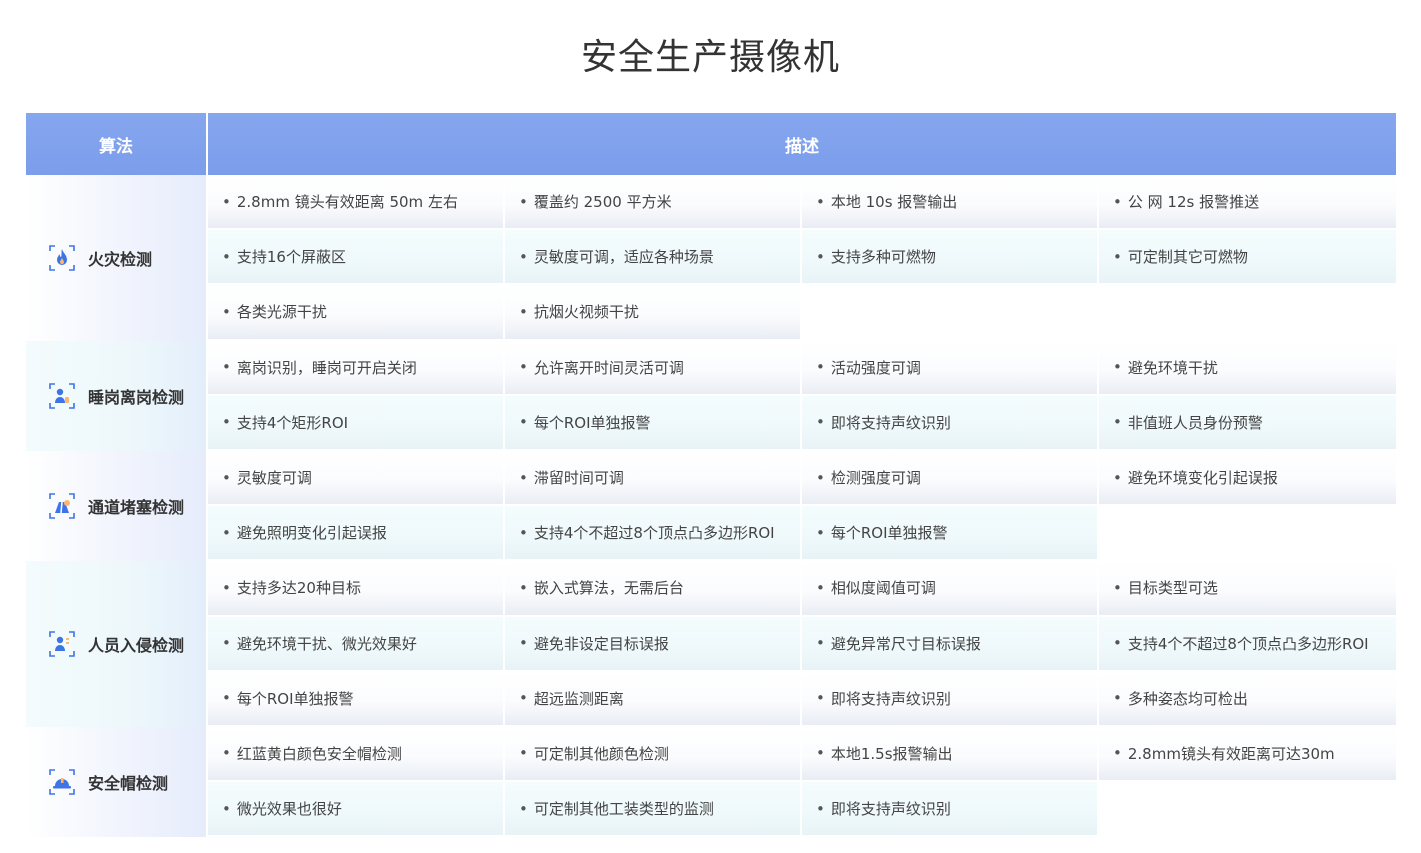 The width and height of the screenshot is (1421, 853). I want to click on feature-text: 本地1.5s报警输出, so click(891, 753).